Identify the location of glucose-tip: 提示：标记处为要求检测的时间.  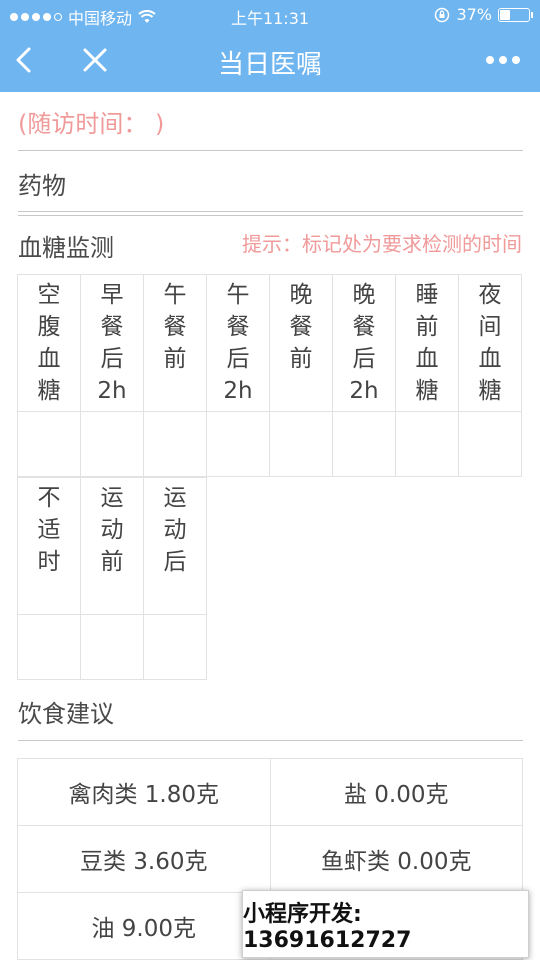
(382, 244).